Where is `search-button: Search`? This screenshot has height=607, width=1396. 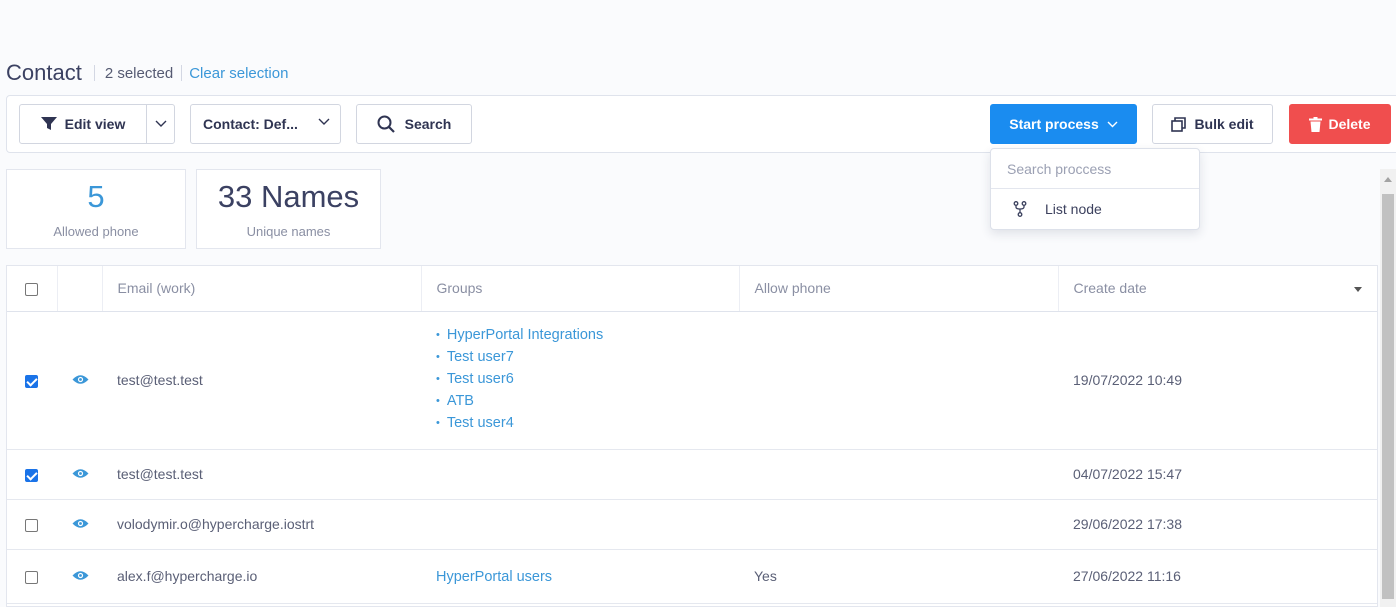
search-button: Search is located at coordinates (414, 124).